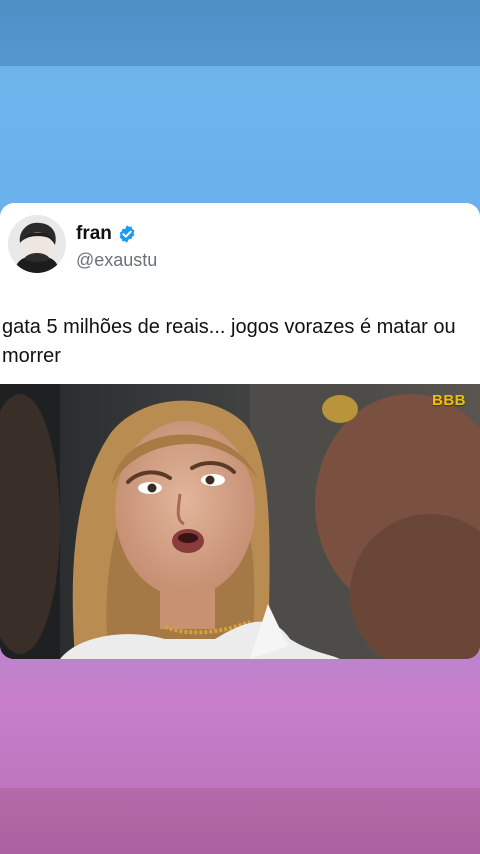  I want to click on author-name: fran, so click(94, 234).